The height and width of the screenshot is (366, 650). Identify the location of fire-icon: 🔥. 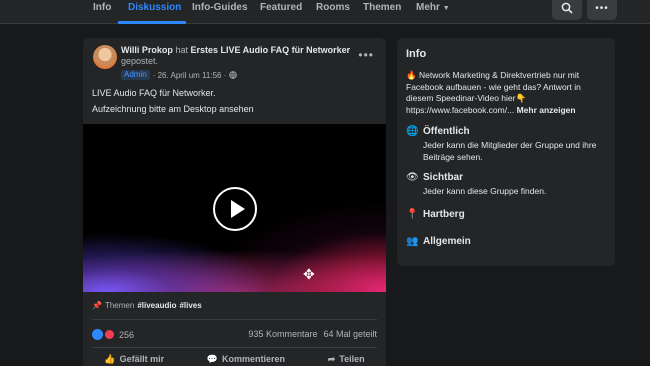
(411, 75).